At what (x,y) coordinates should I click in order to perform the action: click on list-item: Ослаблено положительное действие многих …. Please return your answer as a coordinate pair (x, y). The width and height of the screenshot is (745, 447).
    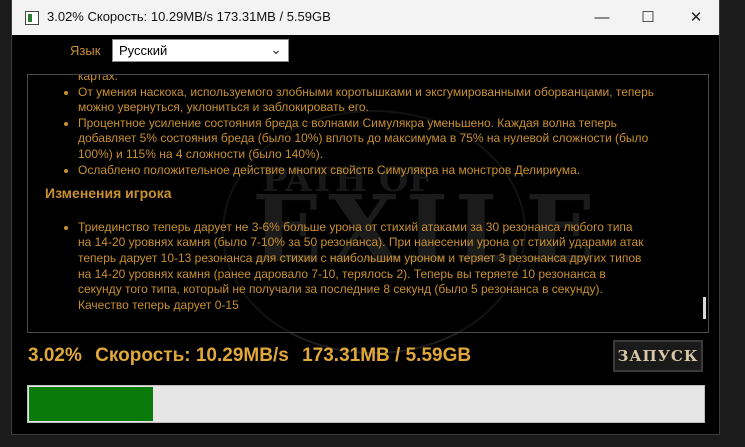
    Looking at the image, I should click on (387, 171).